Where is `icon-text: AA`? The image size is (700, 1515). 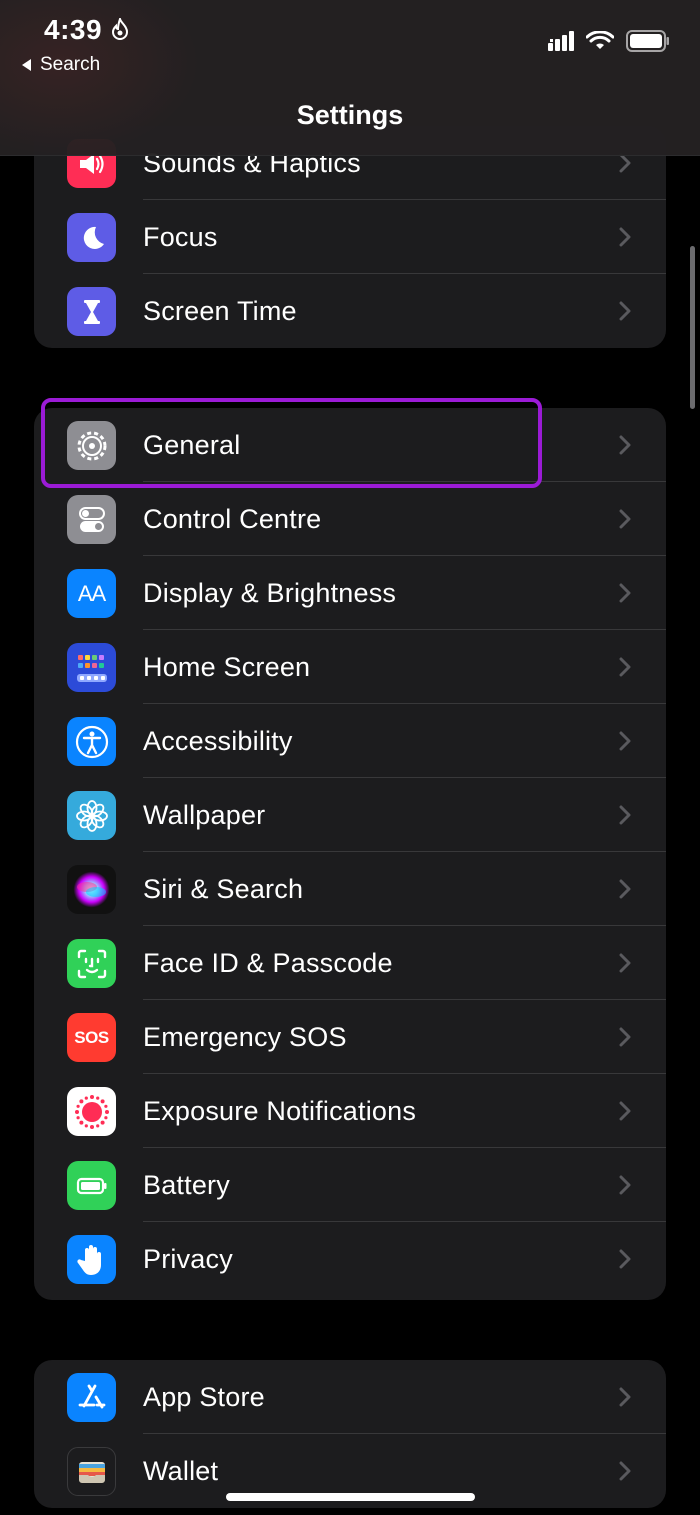
icon-text: AA is located at coordinates (91, 593).